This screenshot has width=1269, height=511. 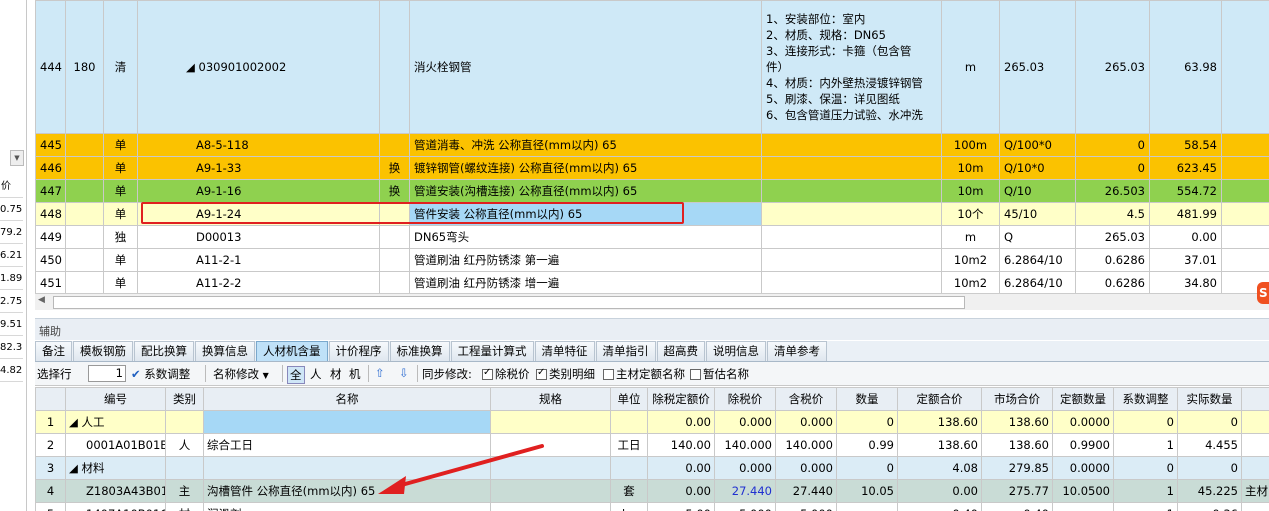 I want to click on tab-bill-features: 清单特征, so click(x=564, y=351).